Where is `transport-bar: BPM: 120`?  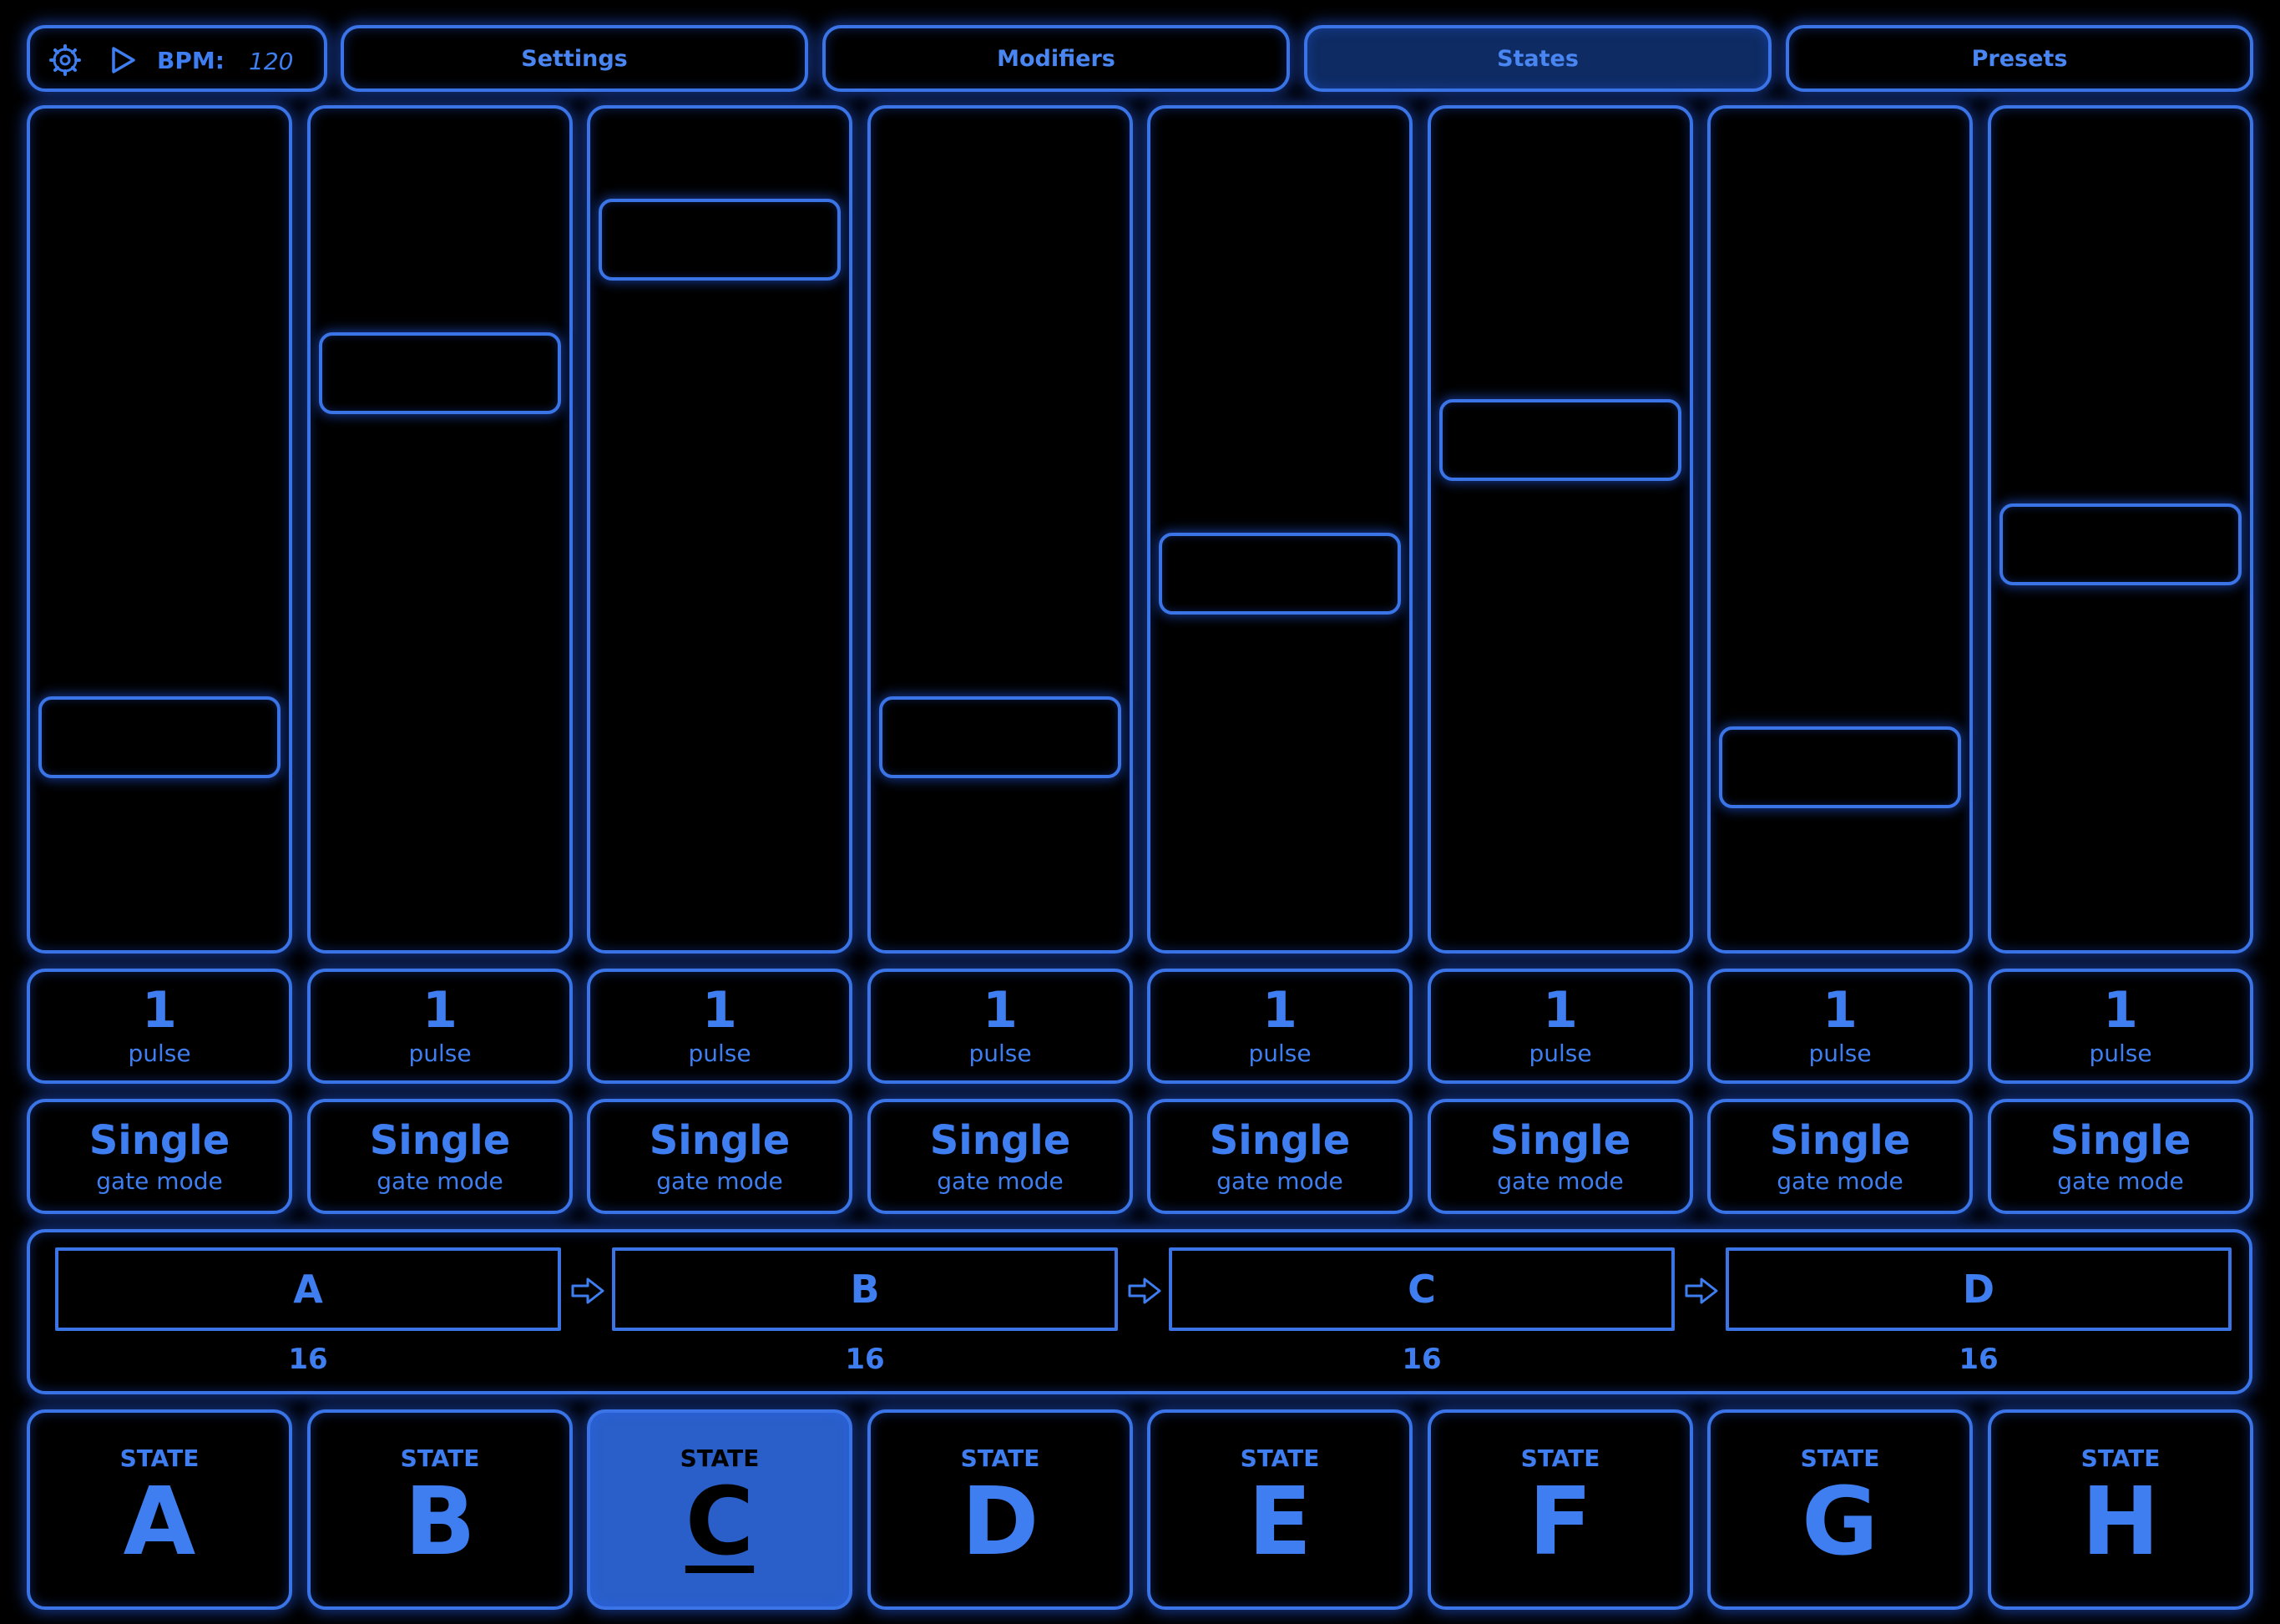
transport-bar: BPM: 120 is located at coordinates (177, 59).